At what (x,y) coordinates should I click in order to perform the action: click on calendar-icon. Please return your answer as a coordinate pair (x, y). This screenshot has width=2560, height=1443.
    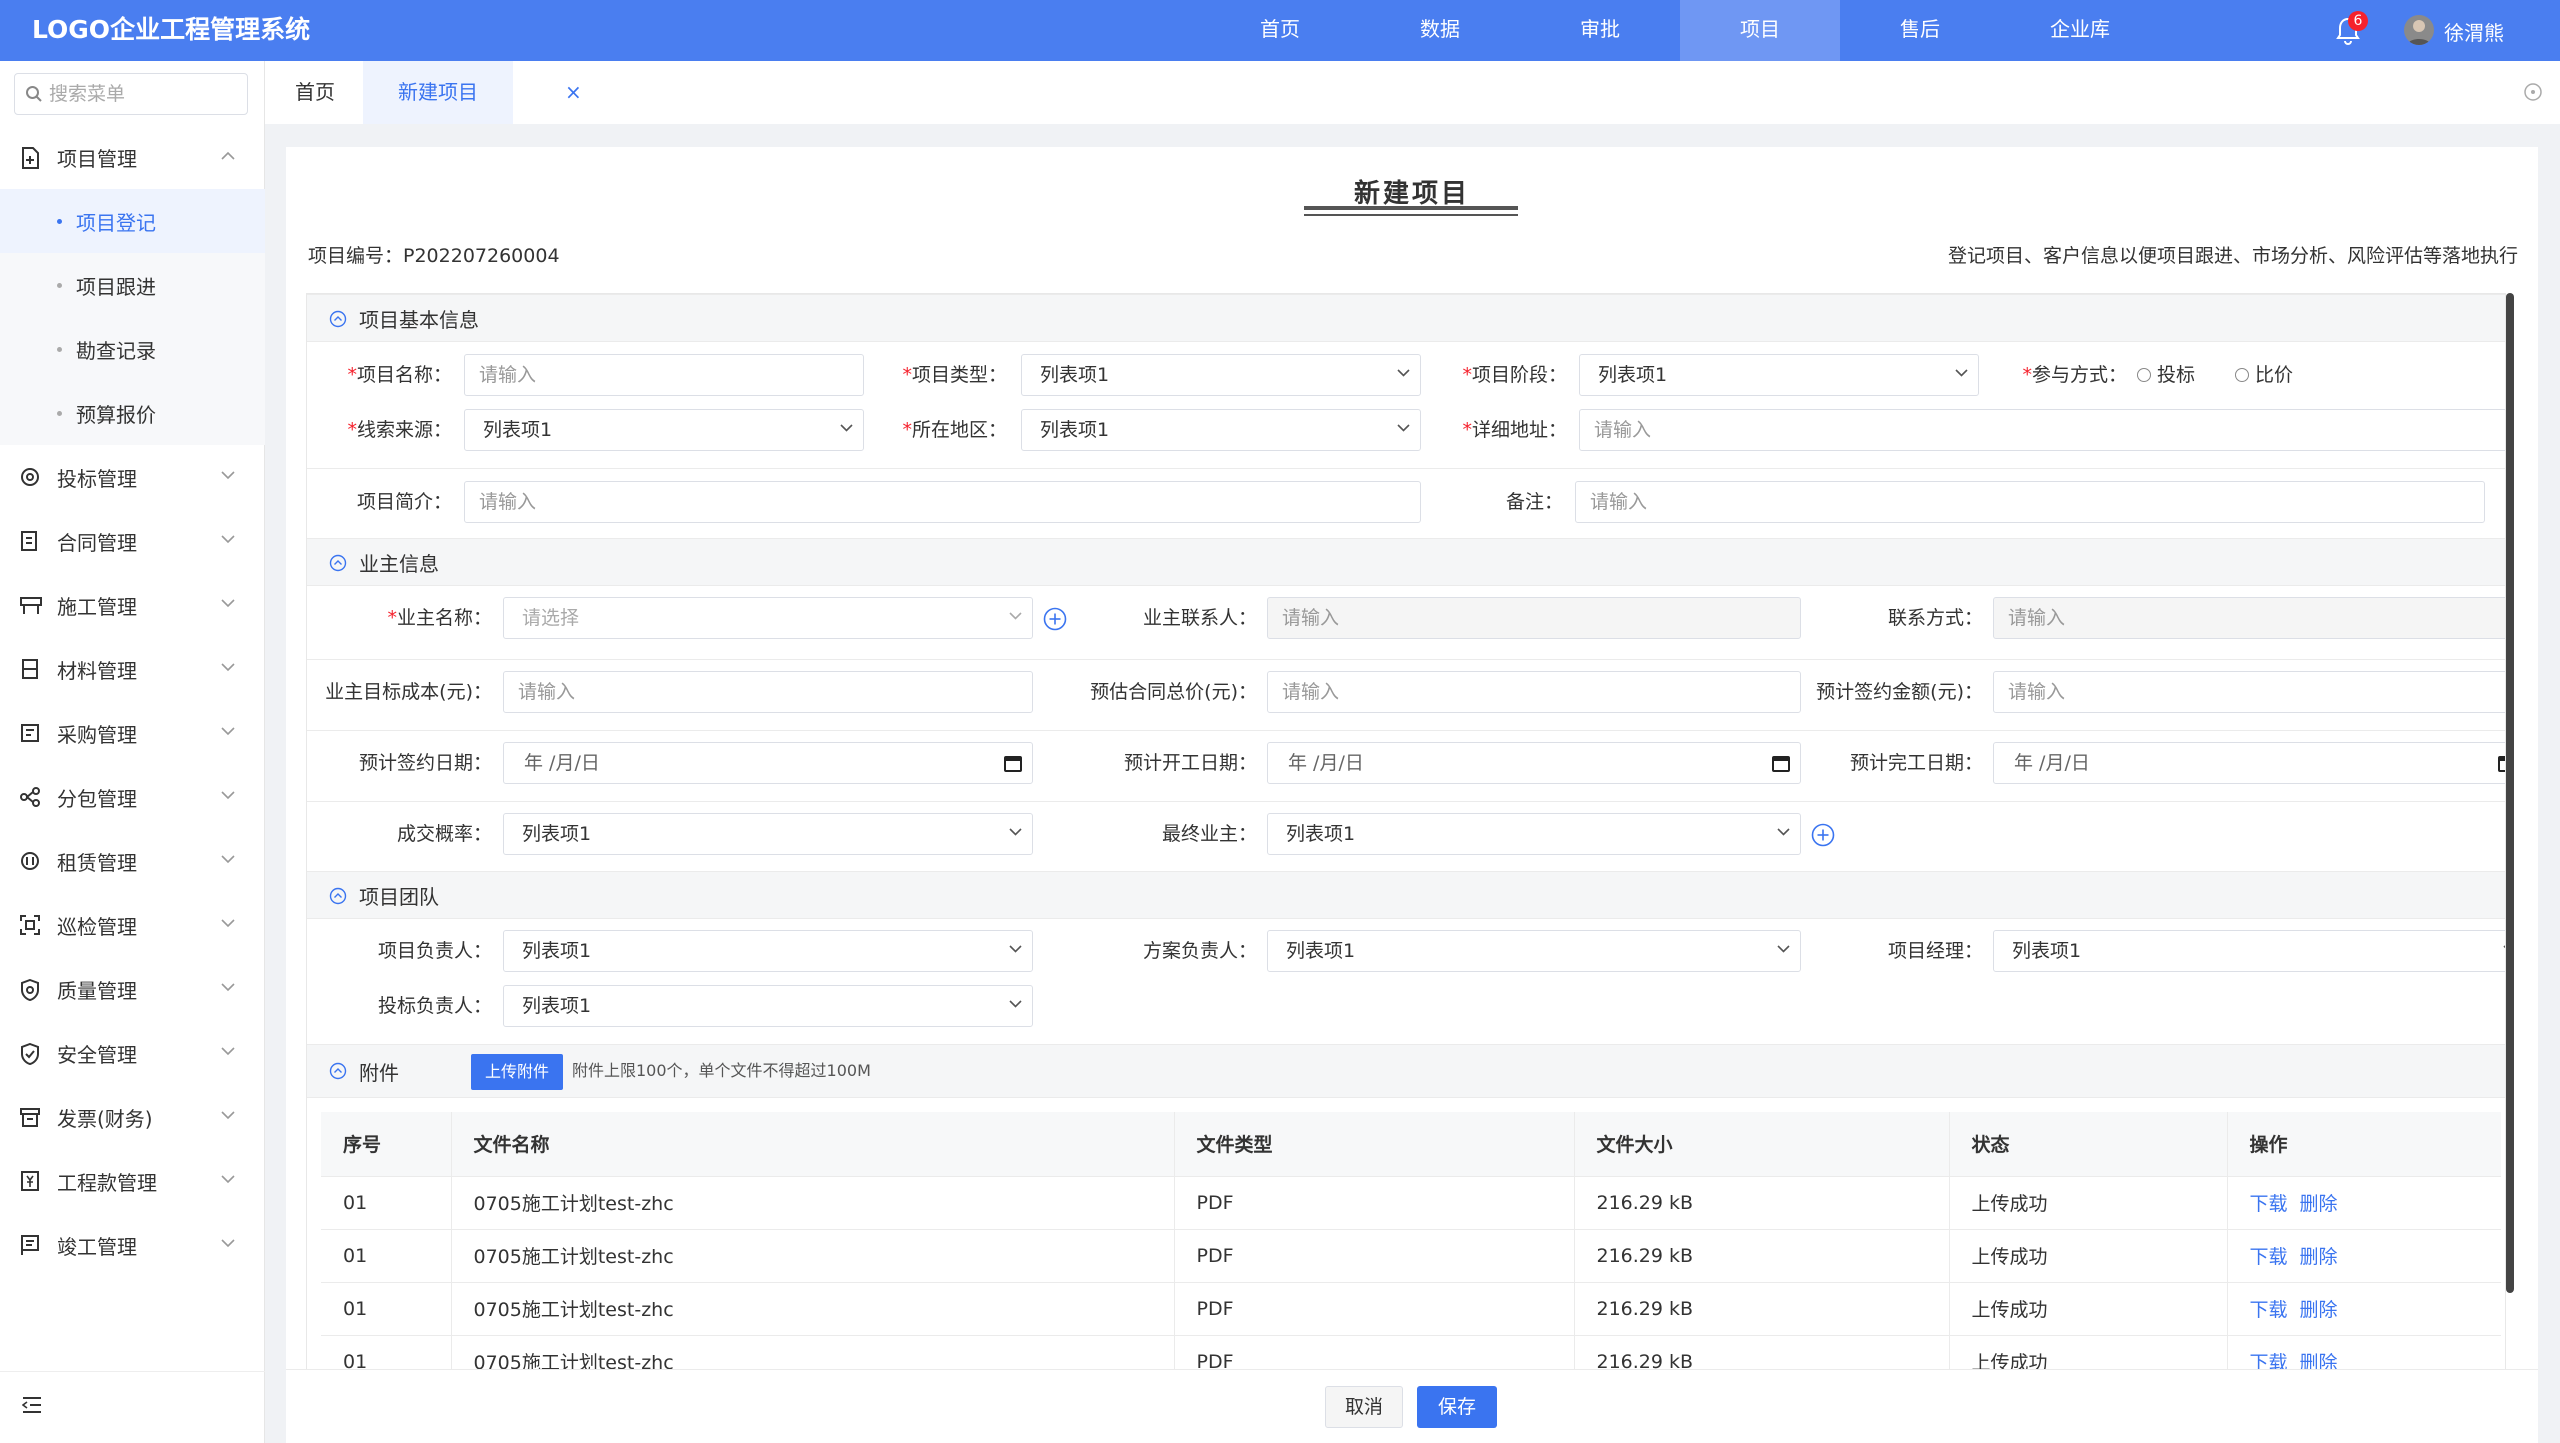
    Looking at the image, I should click on (1013, 763).